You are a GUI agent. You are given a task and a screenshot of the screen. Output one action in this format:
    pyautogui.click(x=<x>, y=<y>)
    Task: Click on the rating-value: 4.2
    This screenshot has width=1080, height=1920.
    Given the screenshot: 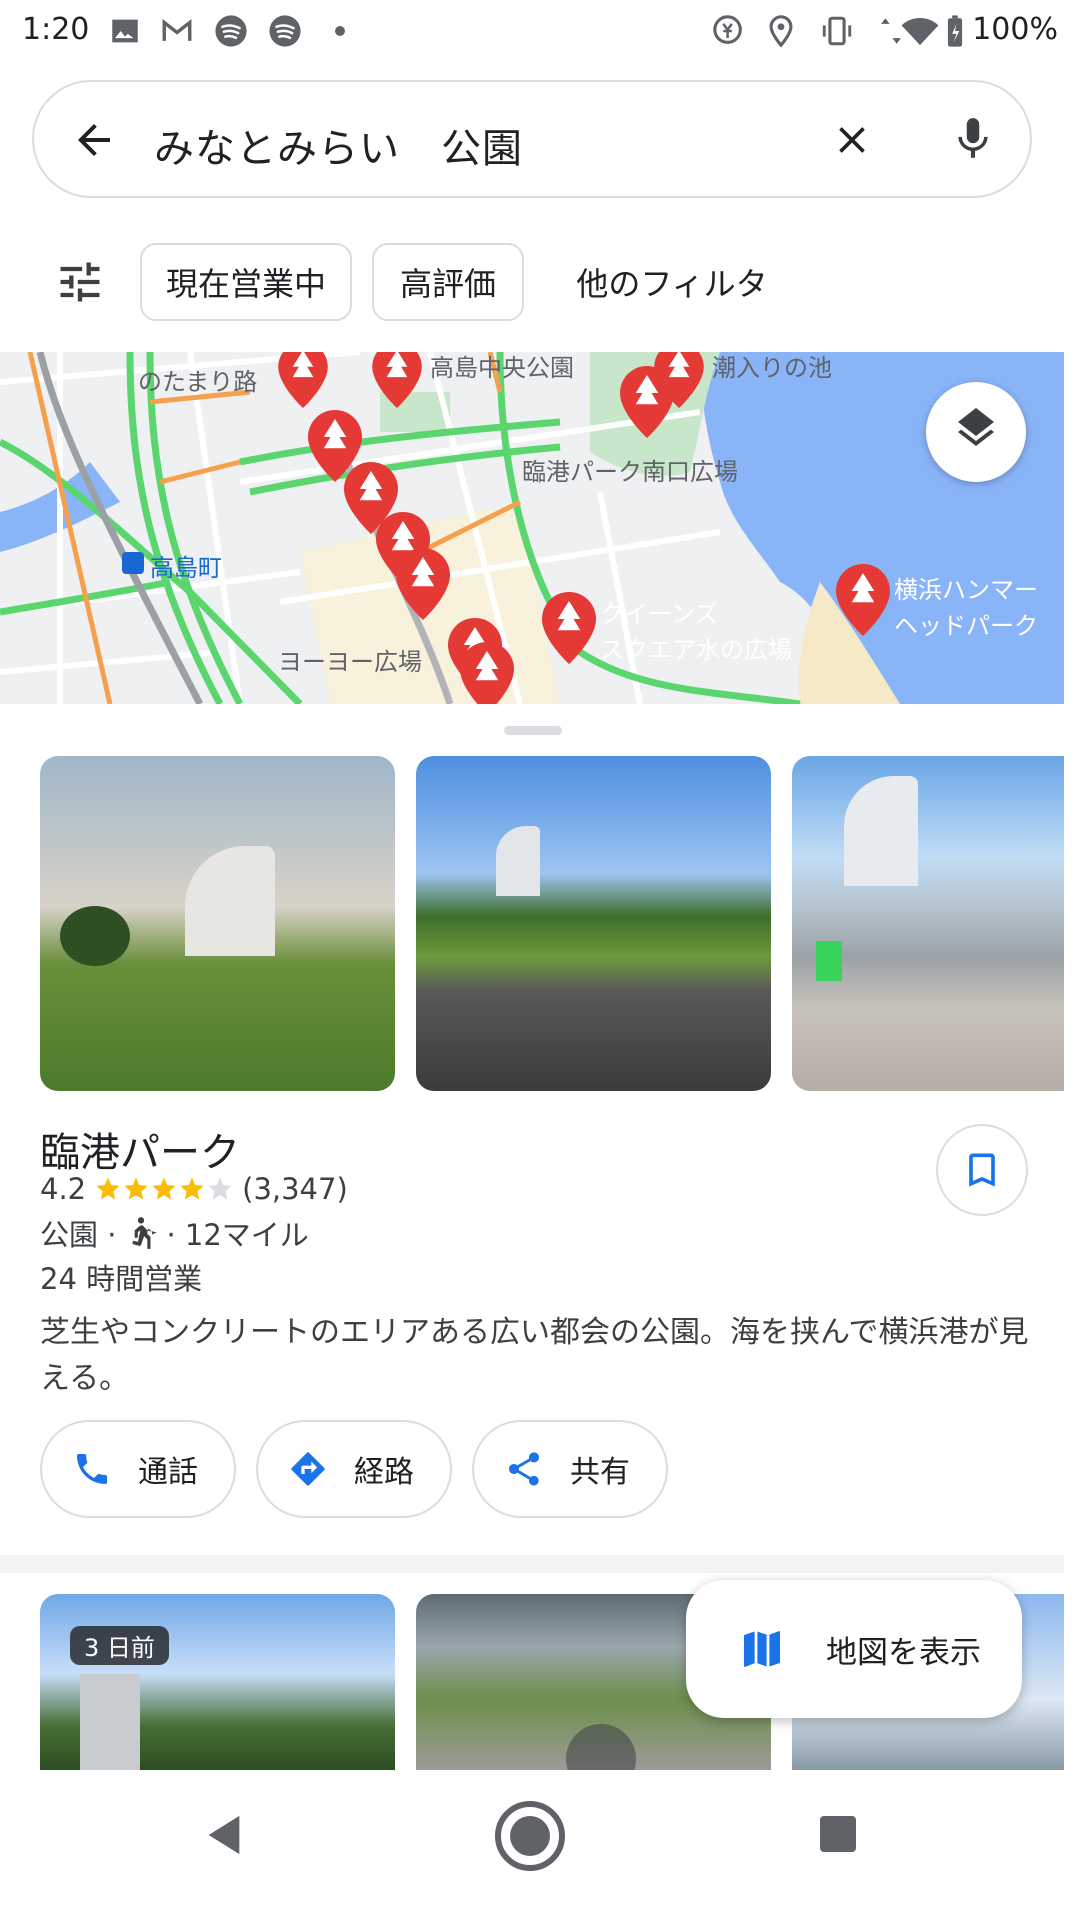 What is the action you would take?
    pyautogui.click(x=63, y=1189)
    